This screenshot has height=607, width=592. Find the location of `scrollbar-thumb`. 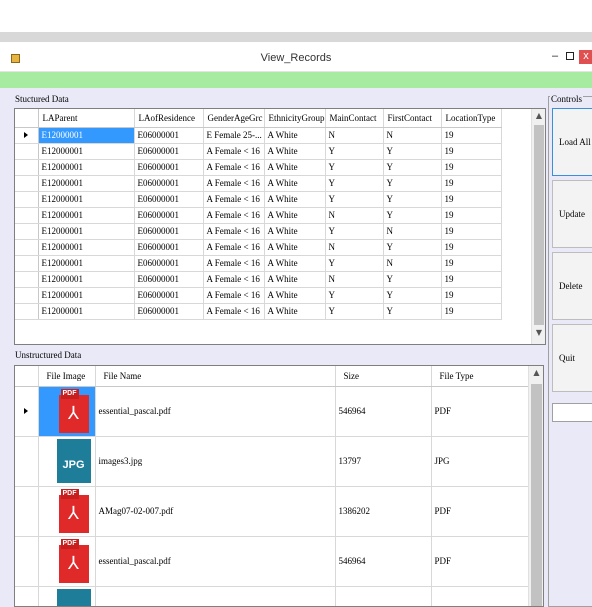

scrollbar-thumb is located at coordinates (539, 225).